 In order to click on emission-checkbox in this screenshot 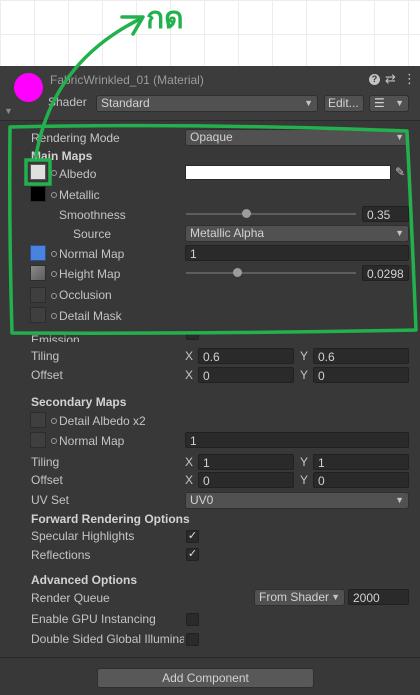, I will do `click(192, 336)`.